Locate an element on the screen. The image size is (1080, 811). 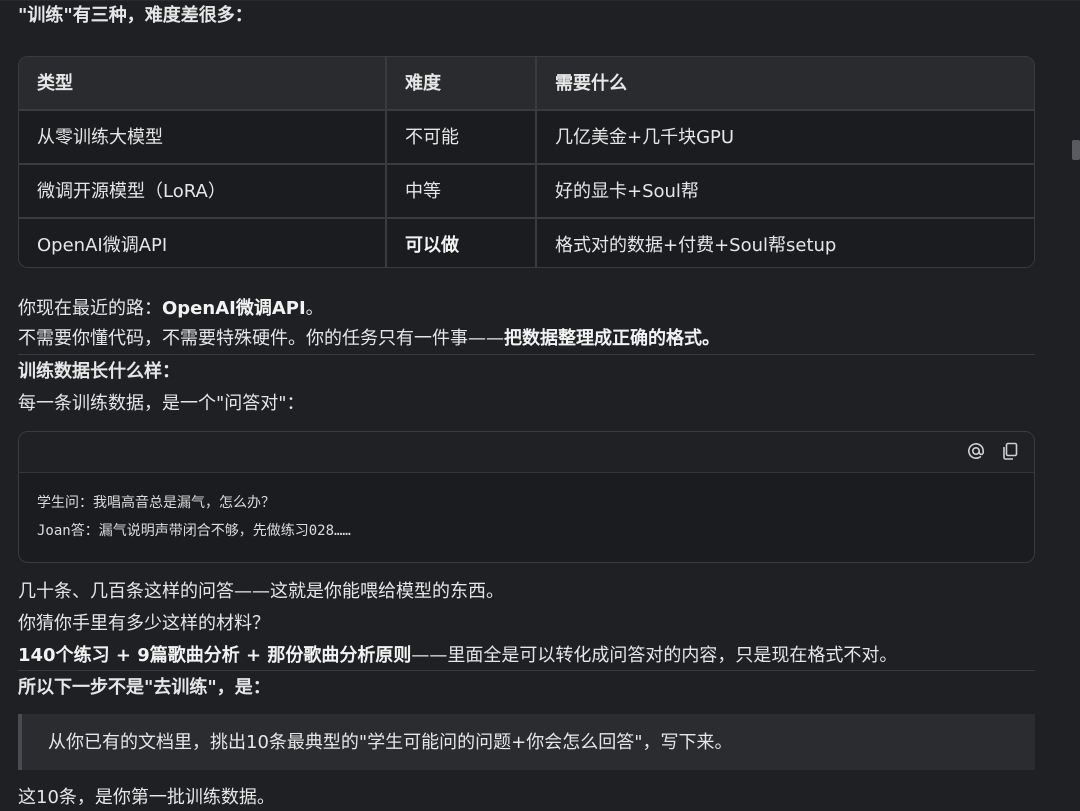
paragraph-qa-pair: 每一条训练数据，是一个"问答对"： is located at coordinates (161, 403).